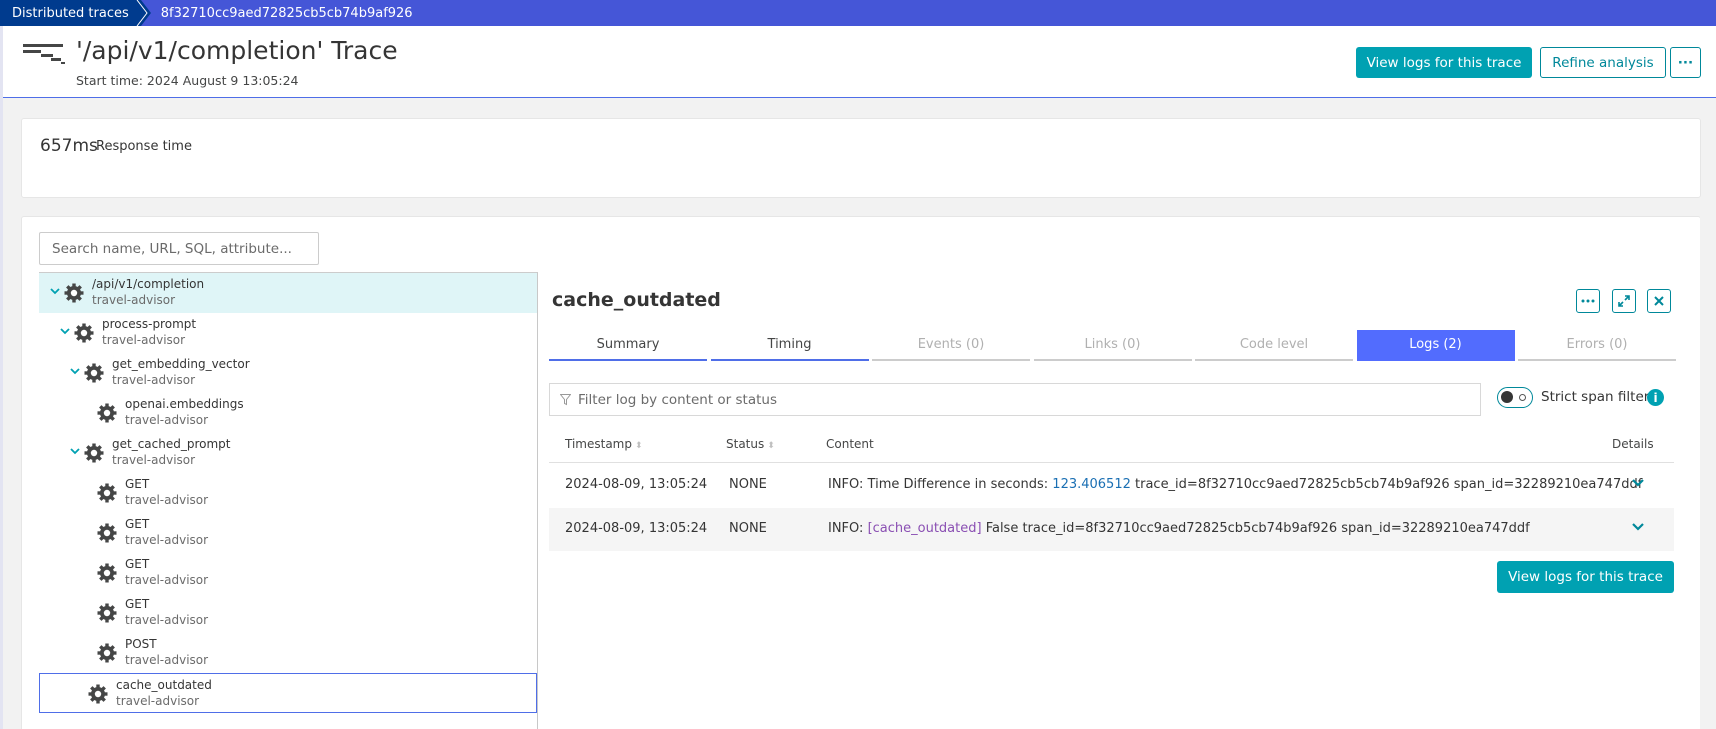 The image size is (1716, 729). I want to click on info-icon: i, so click(1655, 397).